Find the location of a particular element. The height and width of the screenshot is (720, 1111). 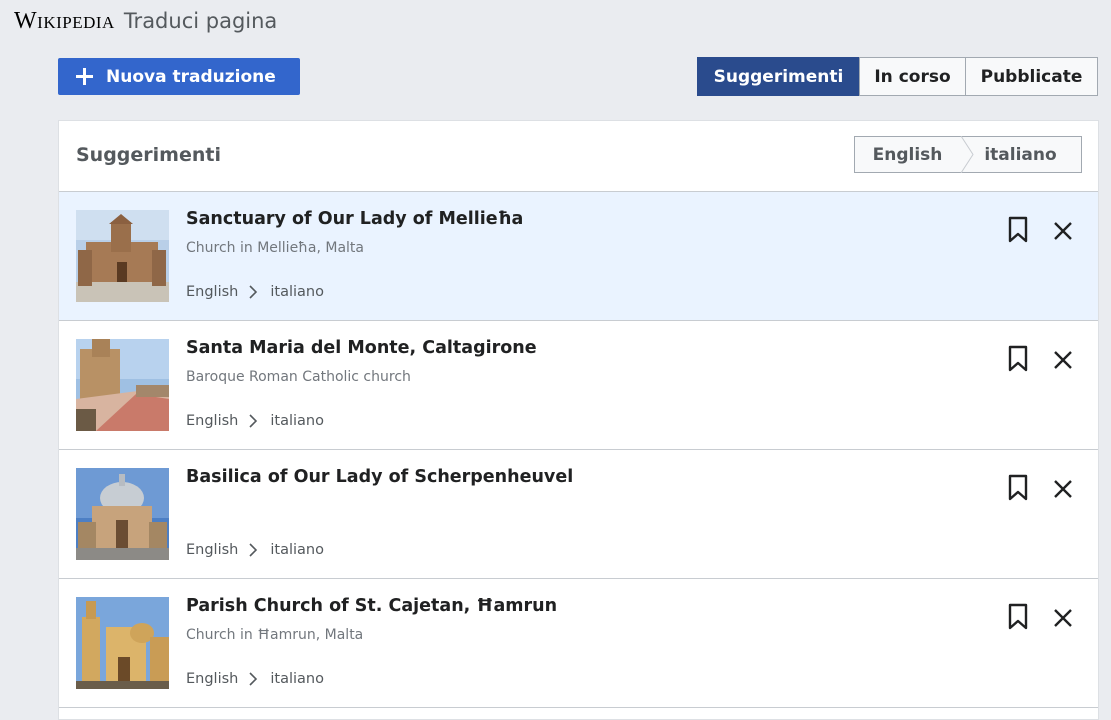

tab-in-progress: In corso is located at coordinates (912, 76).